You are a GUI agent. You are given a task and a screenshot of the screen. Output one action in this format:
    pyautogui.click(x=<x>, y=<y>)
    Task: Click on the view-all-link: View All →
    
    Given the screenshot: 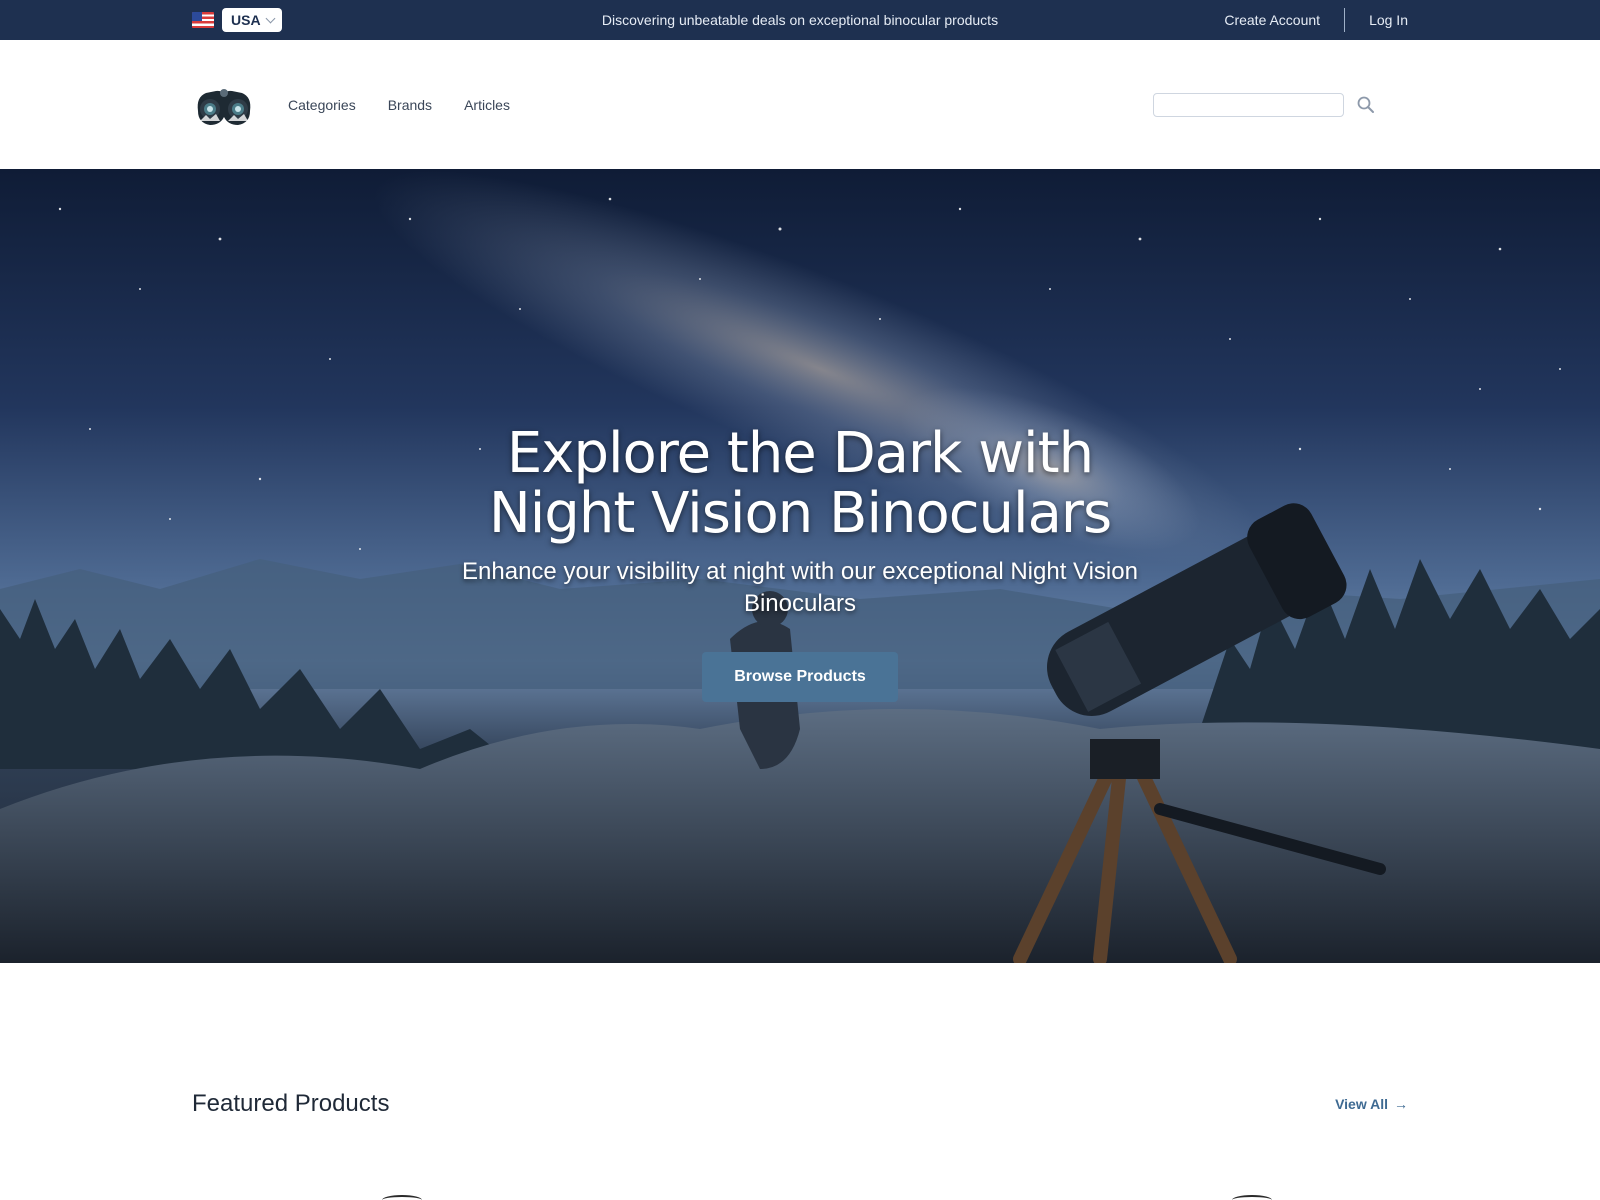 What is the action you would take?
    pyautogui.click(x=1371, y=1104)
    